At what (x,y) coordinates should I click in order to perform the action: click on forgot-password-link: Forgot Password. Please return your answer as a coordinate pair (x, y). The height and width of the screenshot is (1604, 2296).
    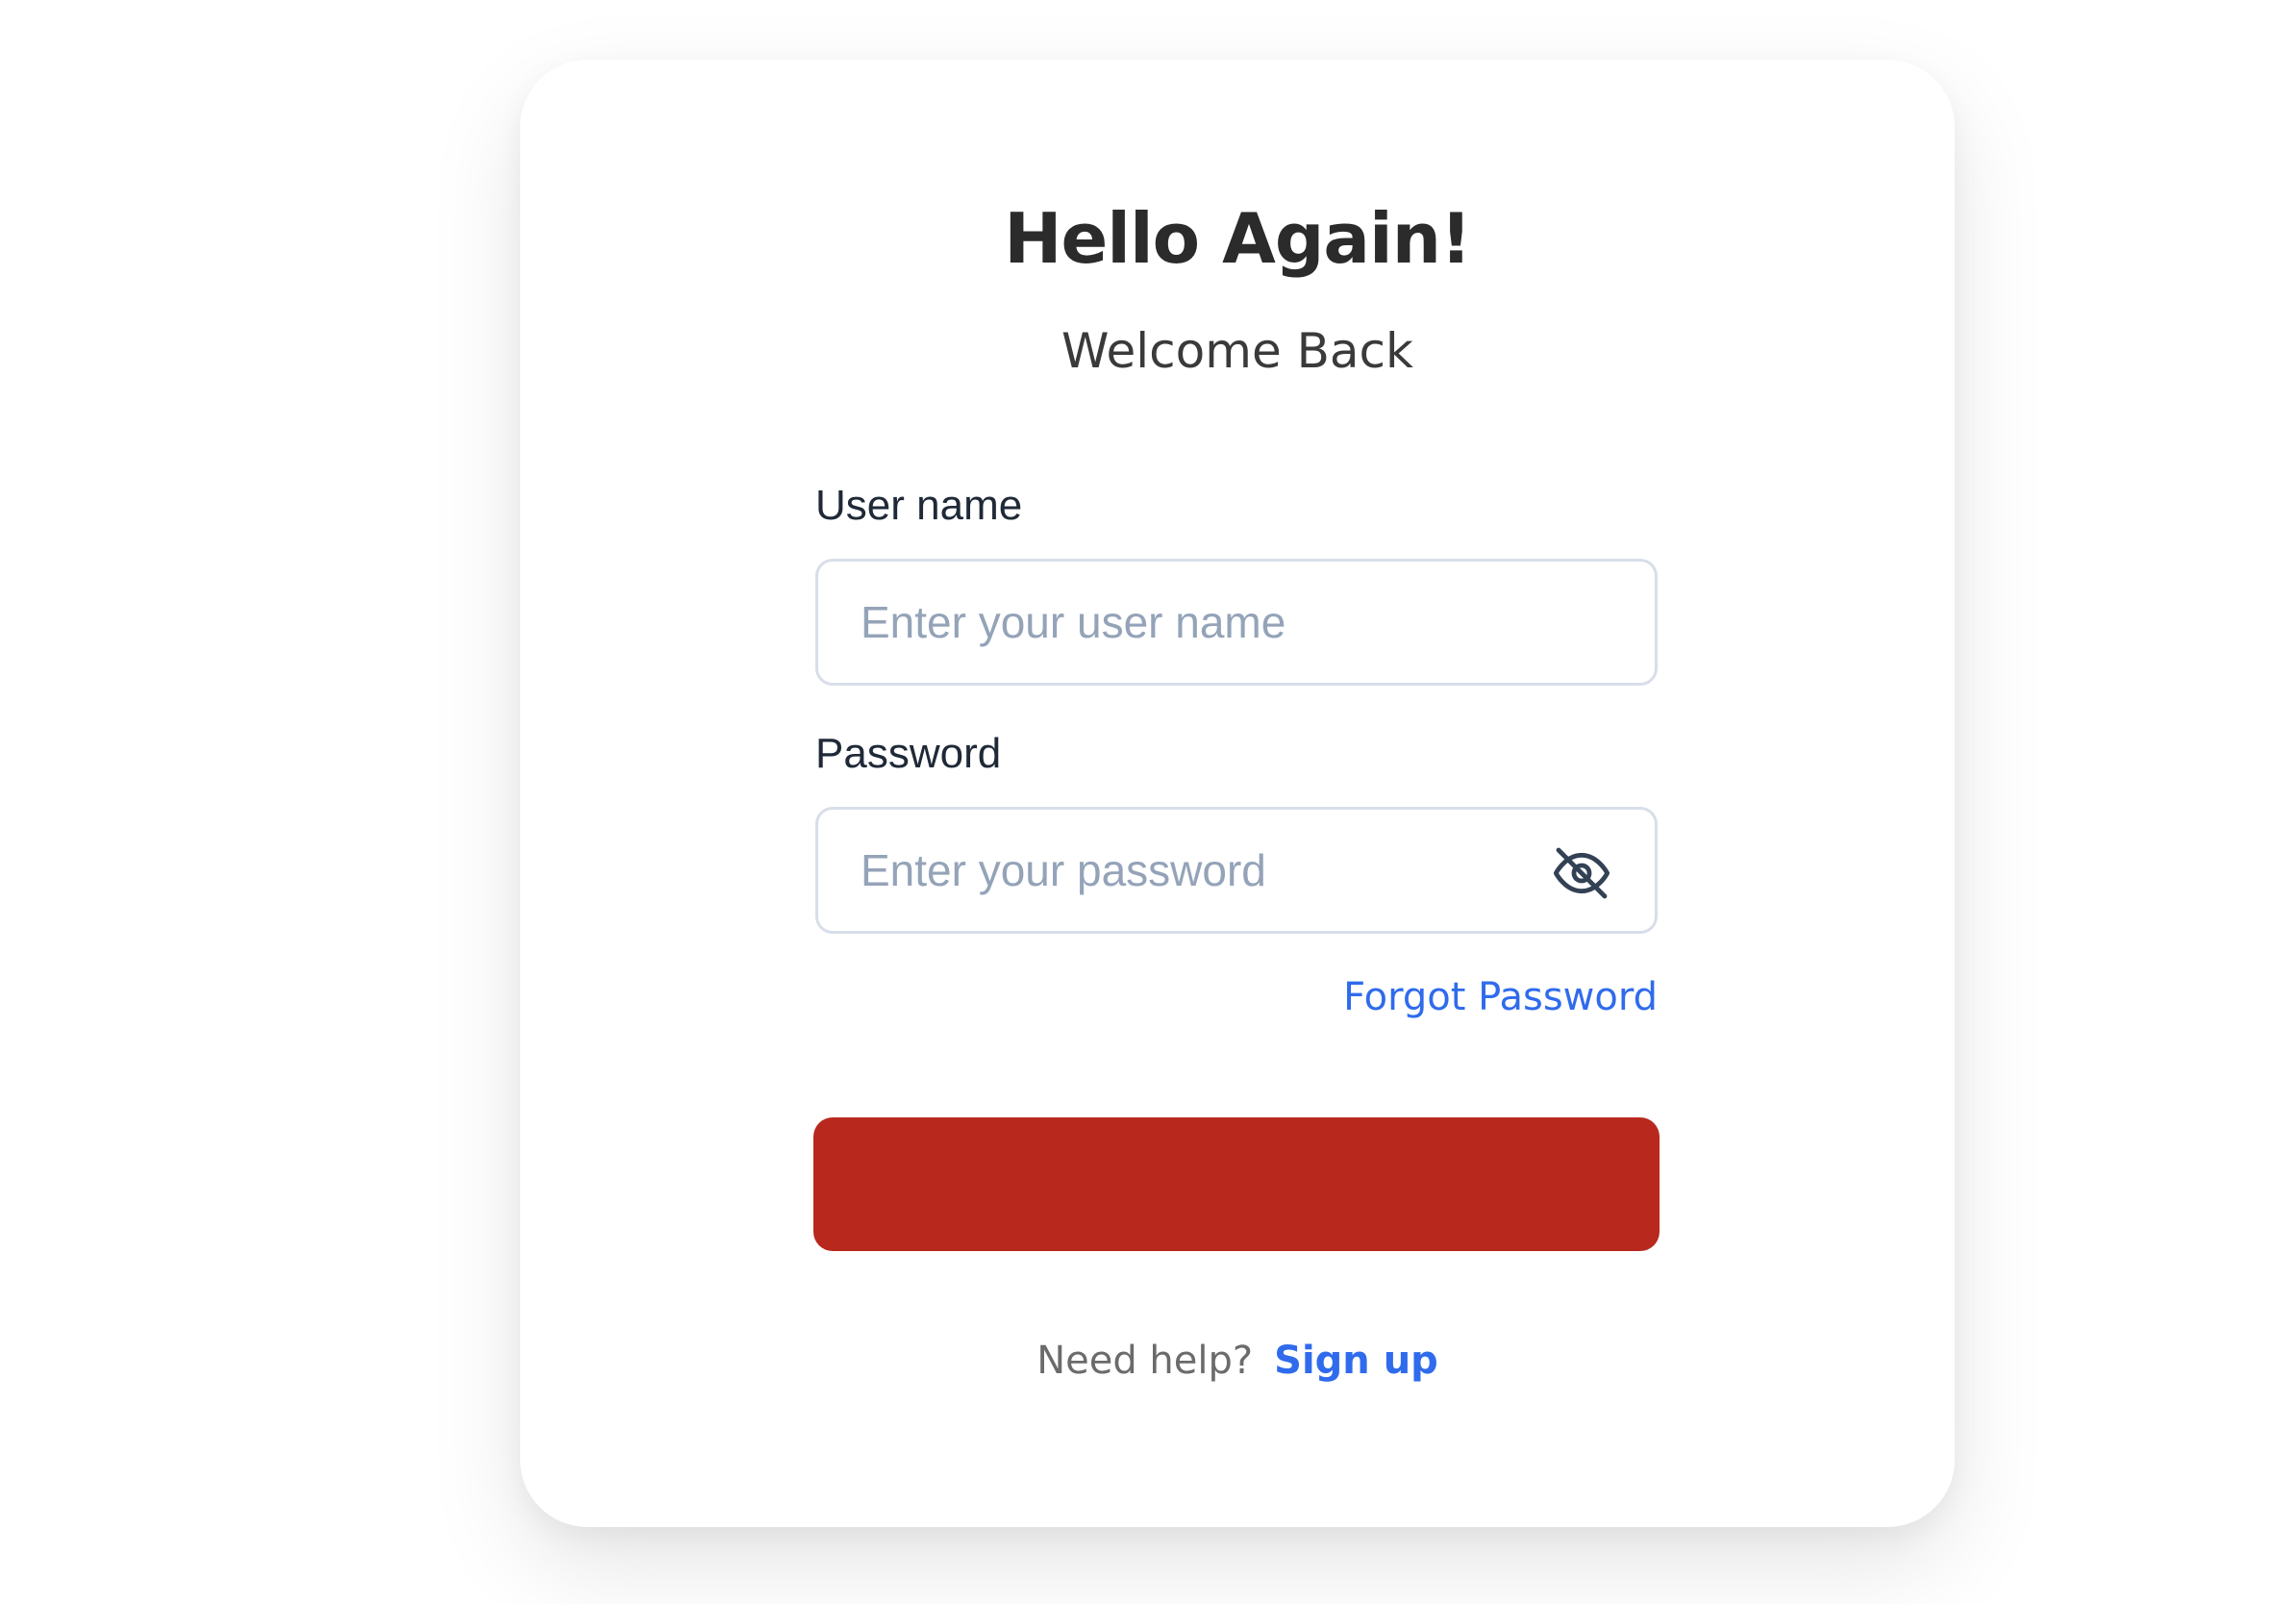
    Looking at the image, I should click on (1500, 997).